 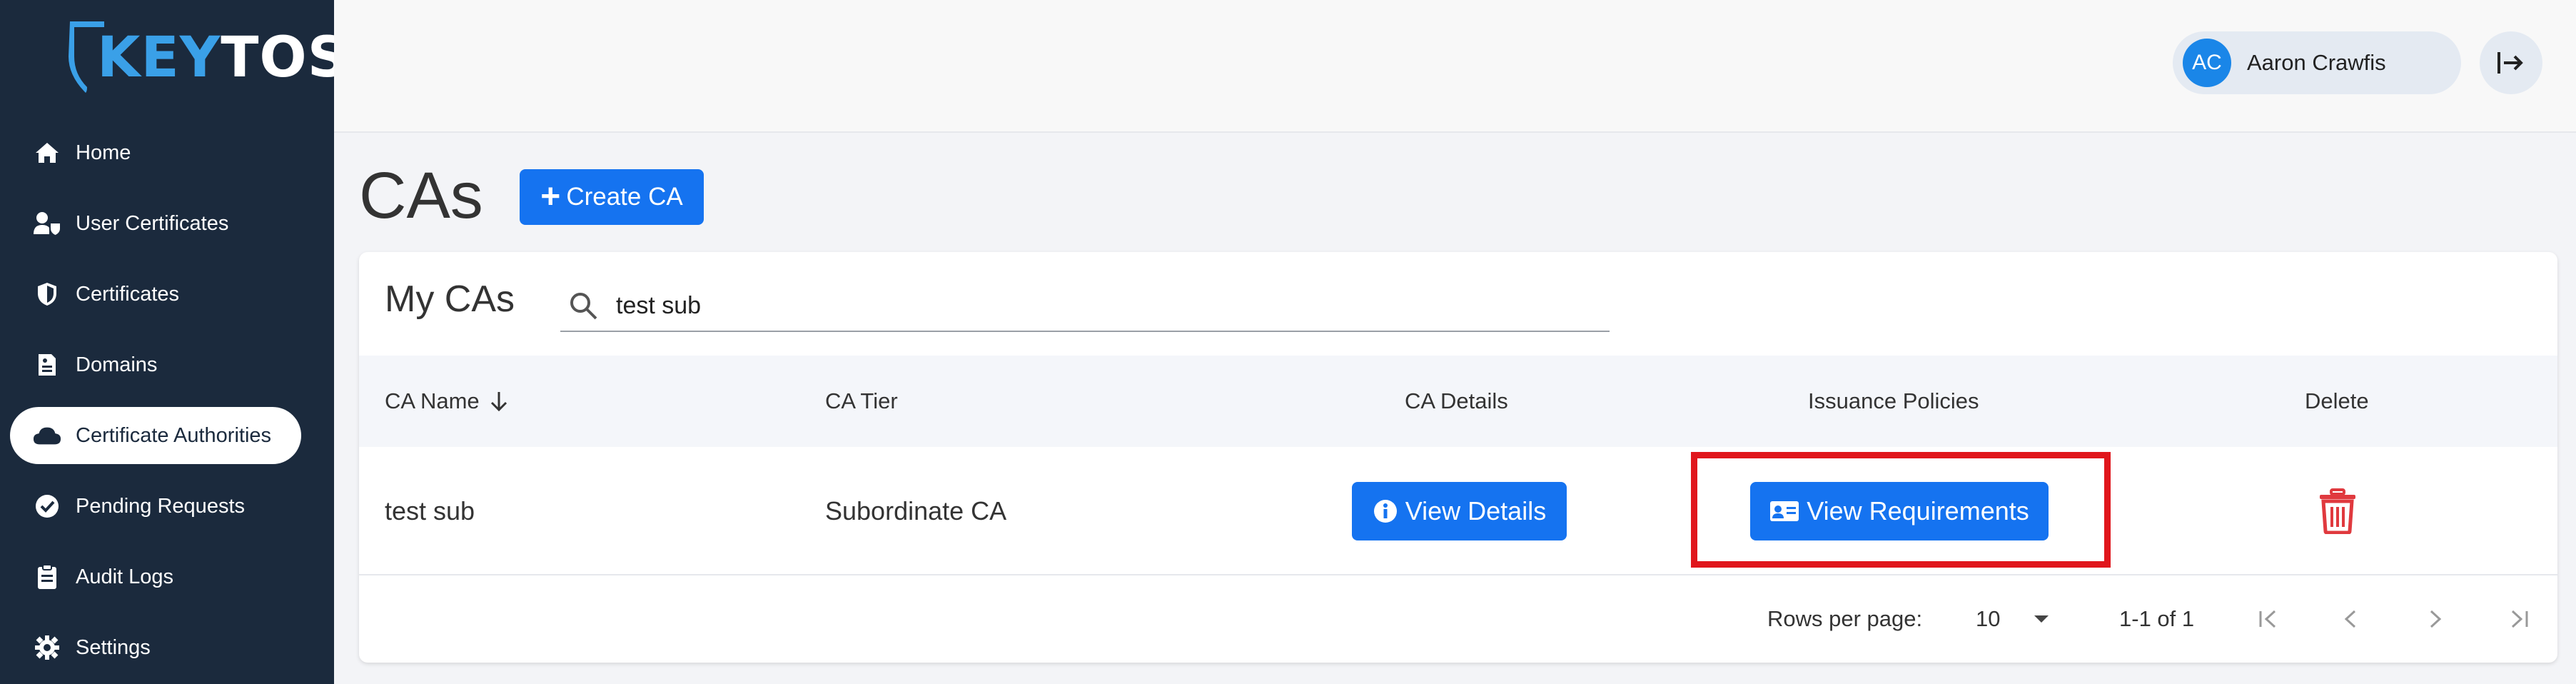 I want to click on pagination: Rows per page: 10 1-1 of 1, so click(x=1458, y=619).